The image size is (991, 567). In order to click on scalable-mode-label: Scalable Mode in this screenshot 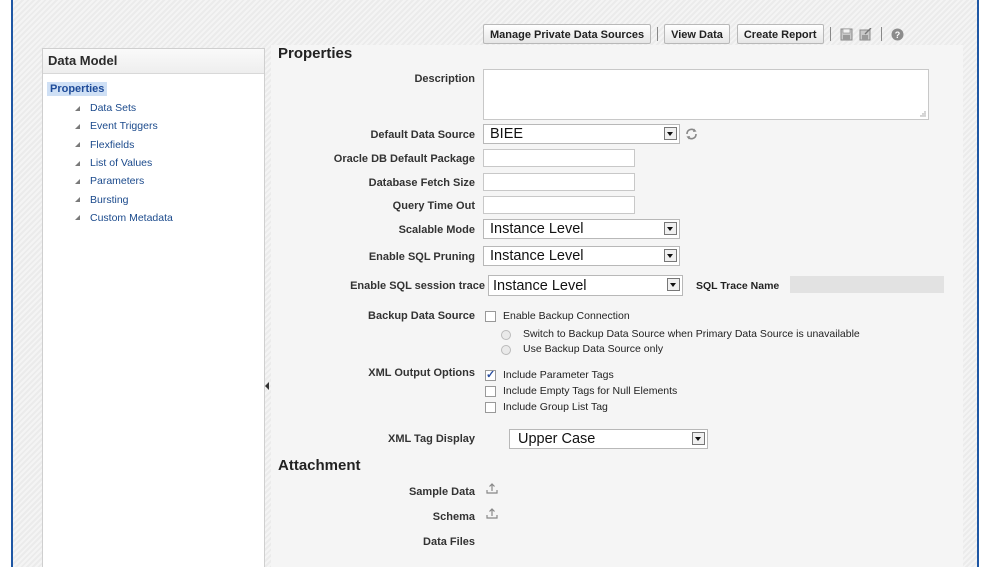, I will do `click(436, 230)`.